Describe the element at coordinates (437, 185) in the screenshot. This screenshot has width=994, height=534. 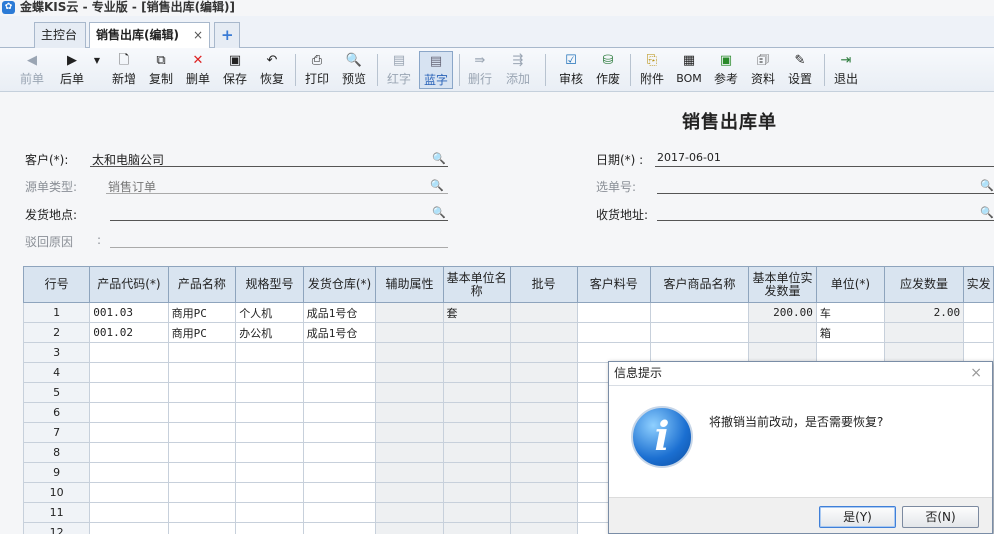
I see `source-type-lookup-icon: 🔍` at that location.